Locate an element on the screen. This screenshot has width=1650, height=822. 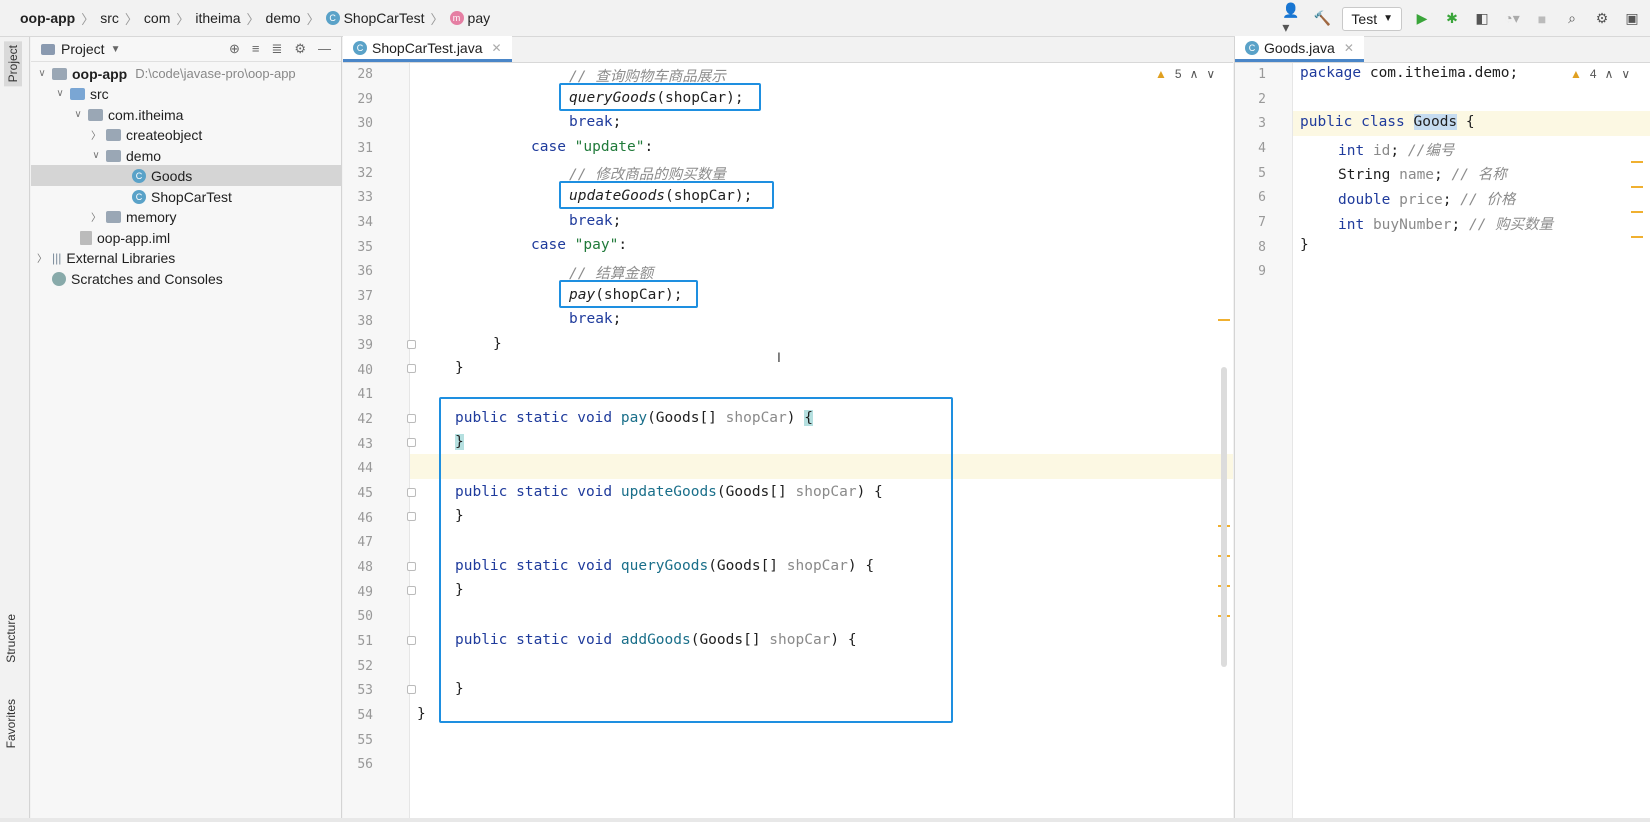
tree-item-memory: 〉 memory is located at coordinates (133, 216).